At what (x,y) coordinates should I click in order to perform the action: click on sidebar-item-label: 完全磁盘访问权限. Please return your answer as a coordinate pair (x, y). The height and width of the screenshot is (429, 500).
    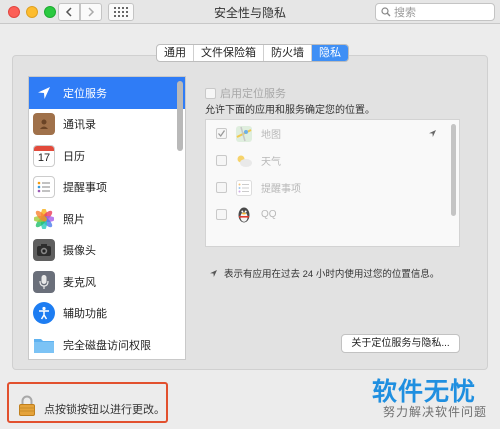
    Looking at the image, I should click on (107, 345).